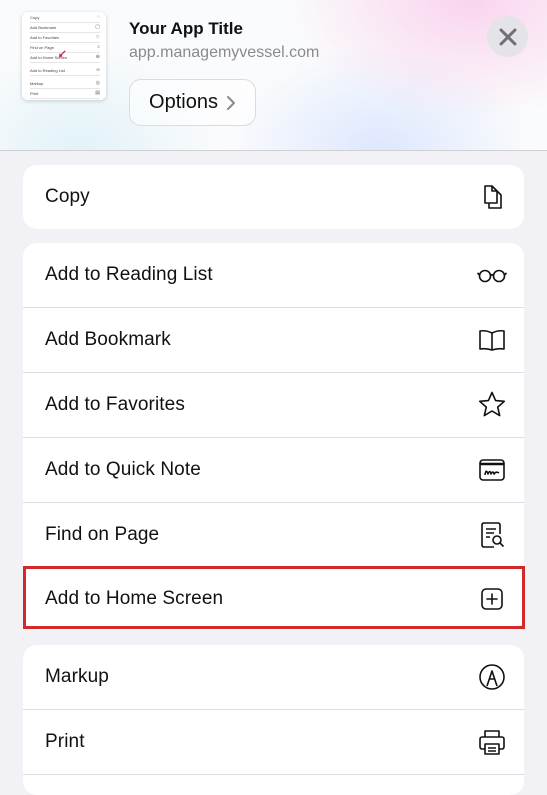  What do you see at coordinates (123, 469) in the screenshot?
I see `action-label: Add to Quick Note` at bounding box center [123, 469].